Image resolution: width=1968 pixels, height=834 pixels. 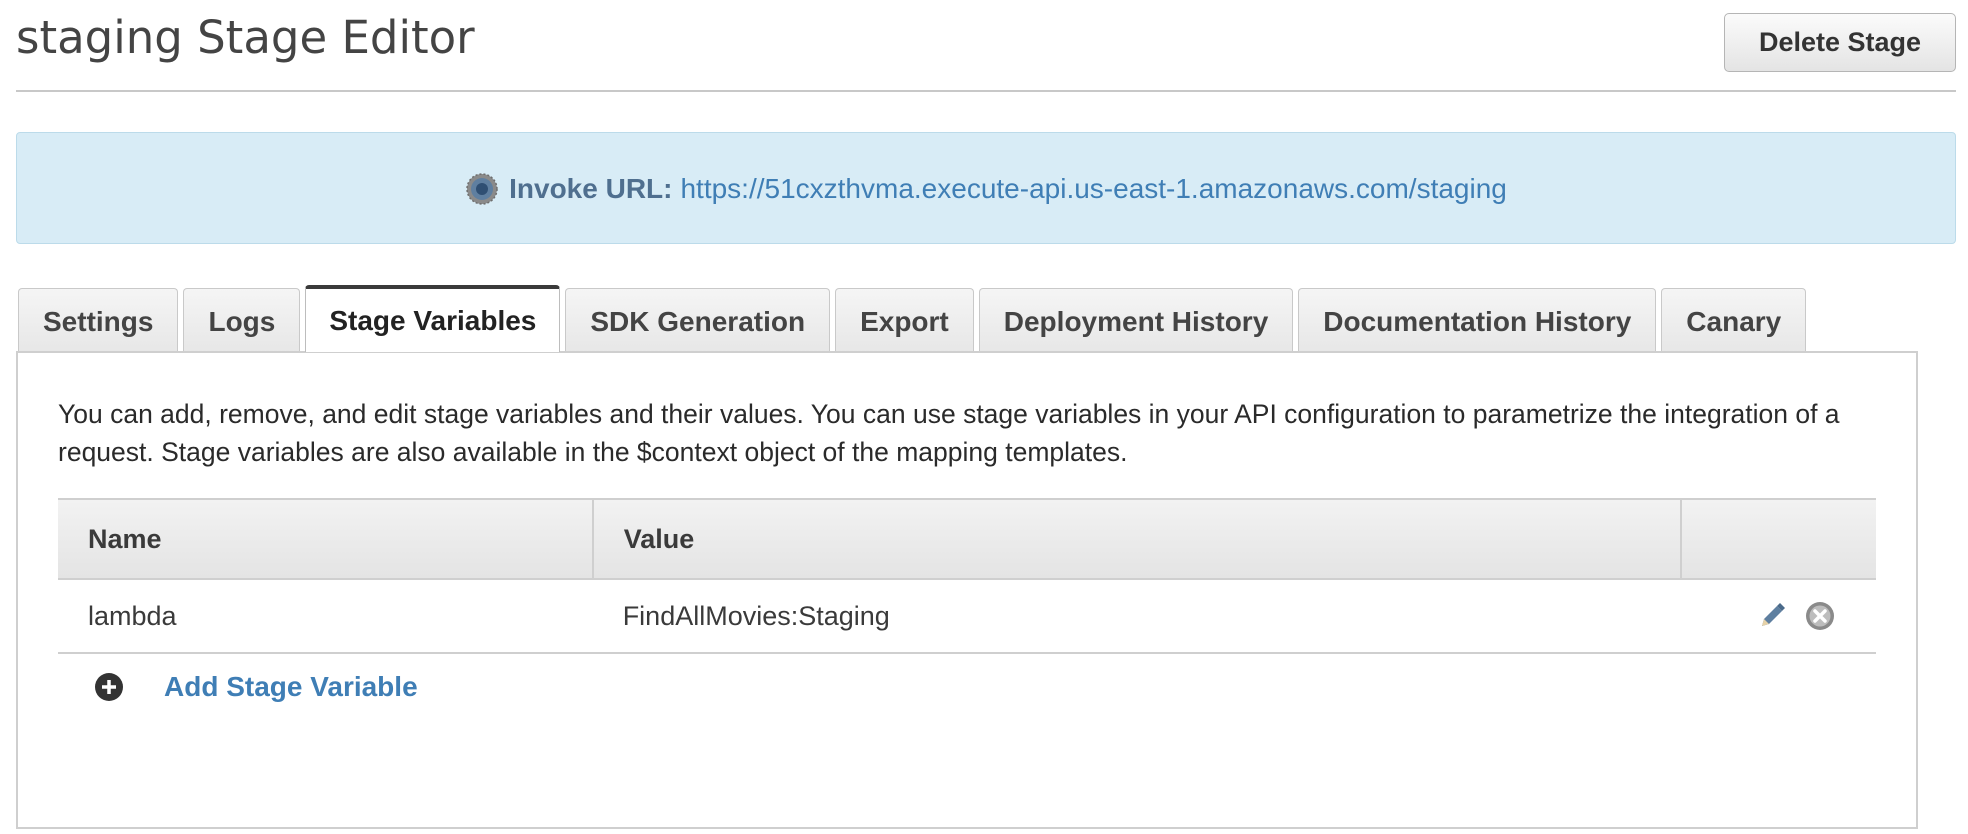 What do you see at coordinates (1778, 539) in the screenshot?
I see `column-header-actions` at bounding box center [1778, 539].